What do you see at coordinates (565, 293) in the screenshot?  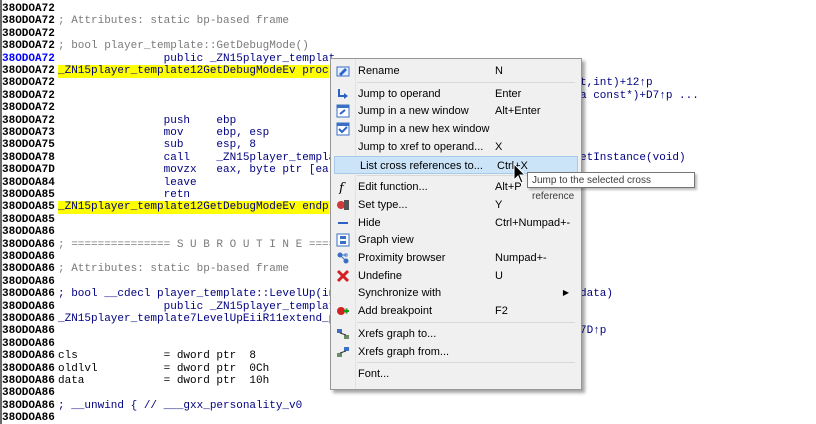 I see `submenu-arrow-icon: ▶` at bounding box center [565, 293].